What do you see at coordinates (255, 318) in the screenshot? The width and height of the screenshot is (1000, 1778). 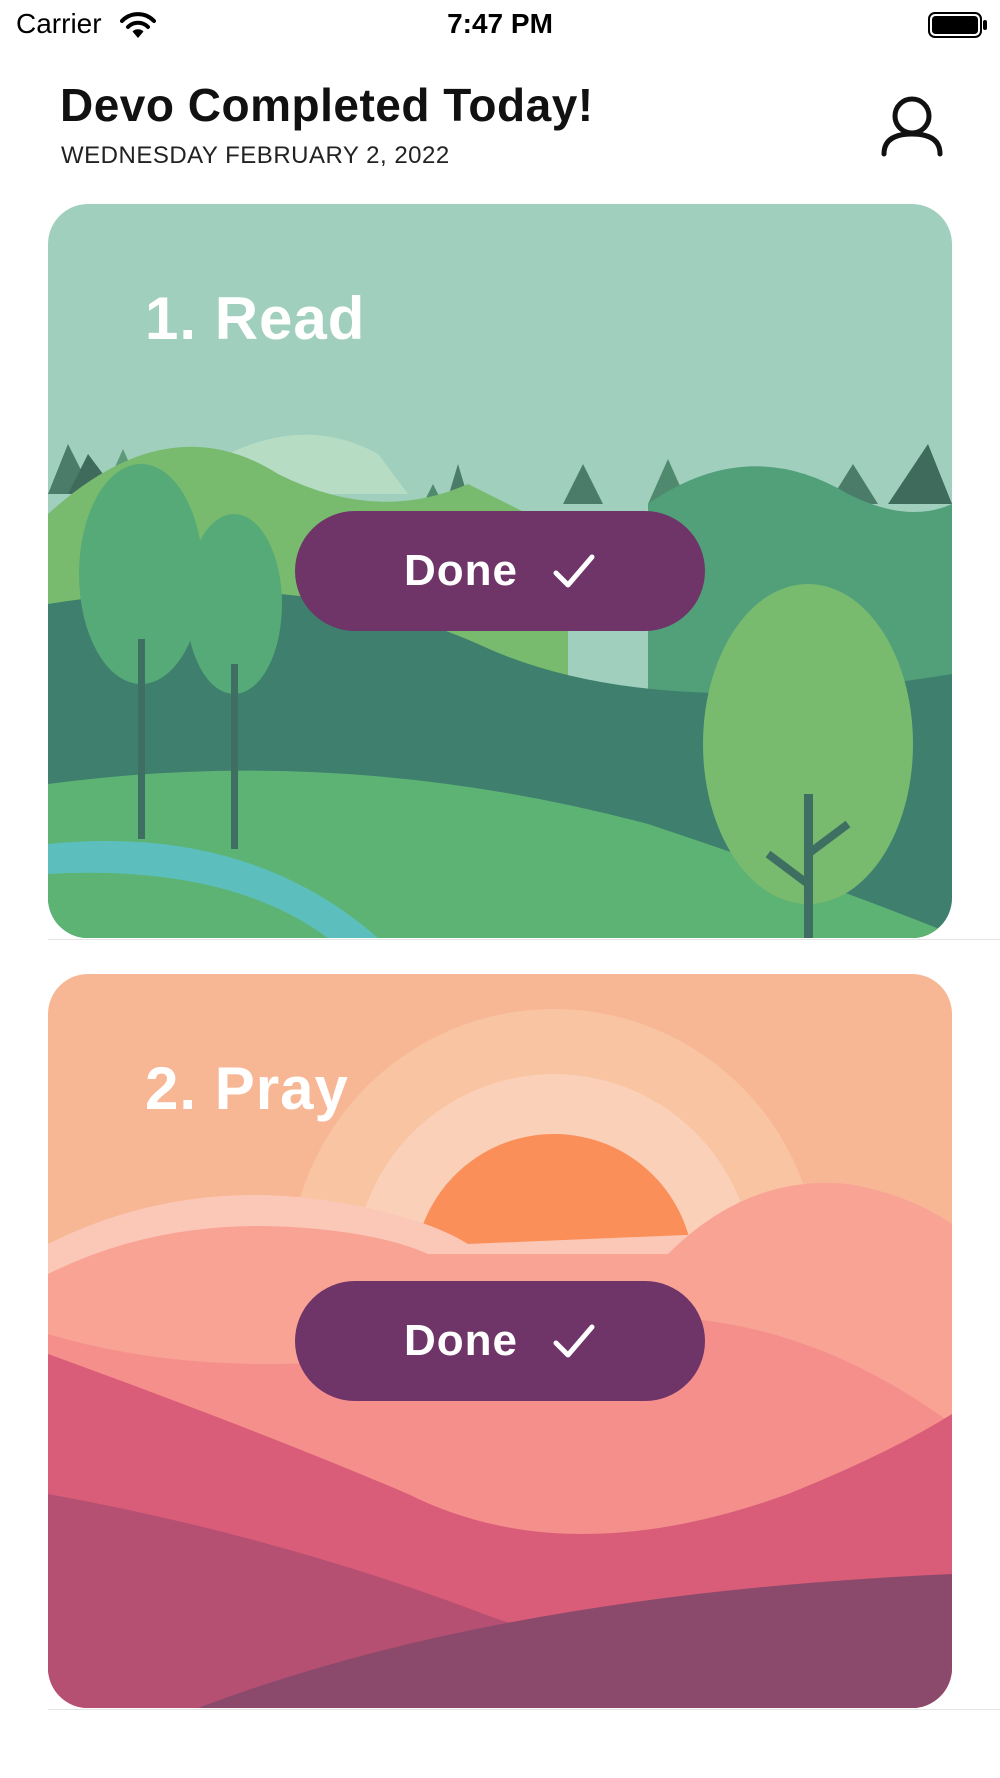 I see `card-title: 1. Read` at bounding box center [255, 318].